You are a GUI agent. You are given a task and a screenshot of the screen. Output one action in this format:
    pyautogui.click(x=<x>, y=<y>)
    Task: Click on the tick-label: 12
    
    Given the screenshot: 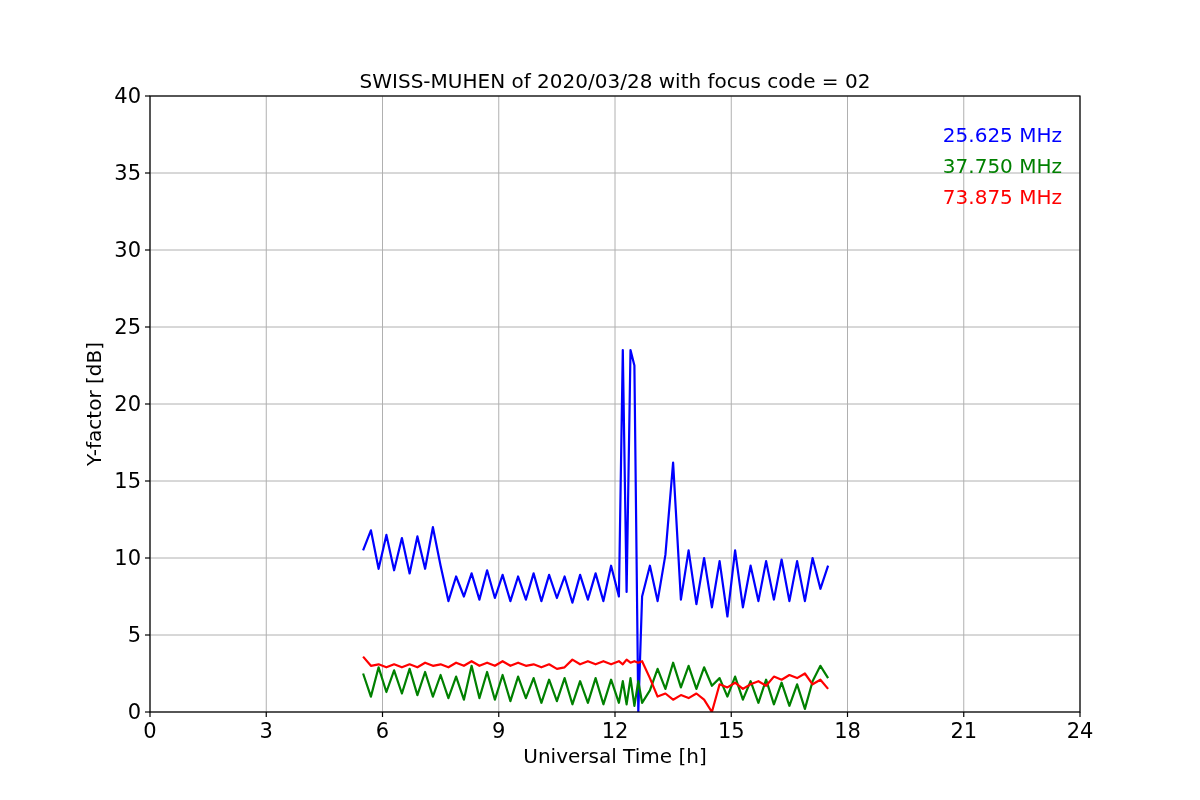 What is the action you would take?
    pyautogui.click(x=615, y=731)
    